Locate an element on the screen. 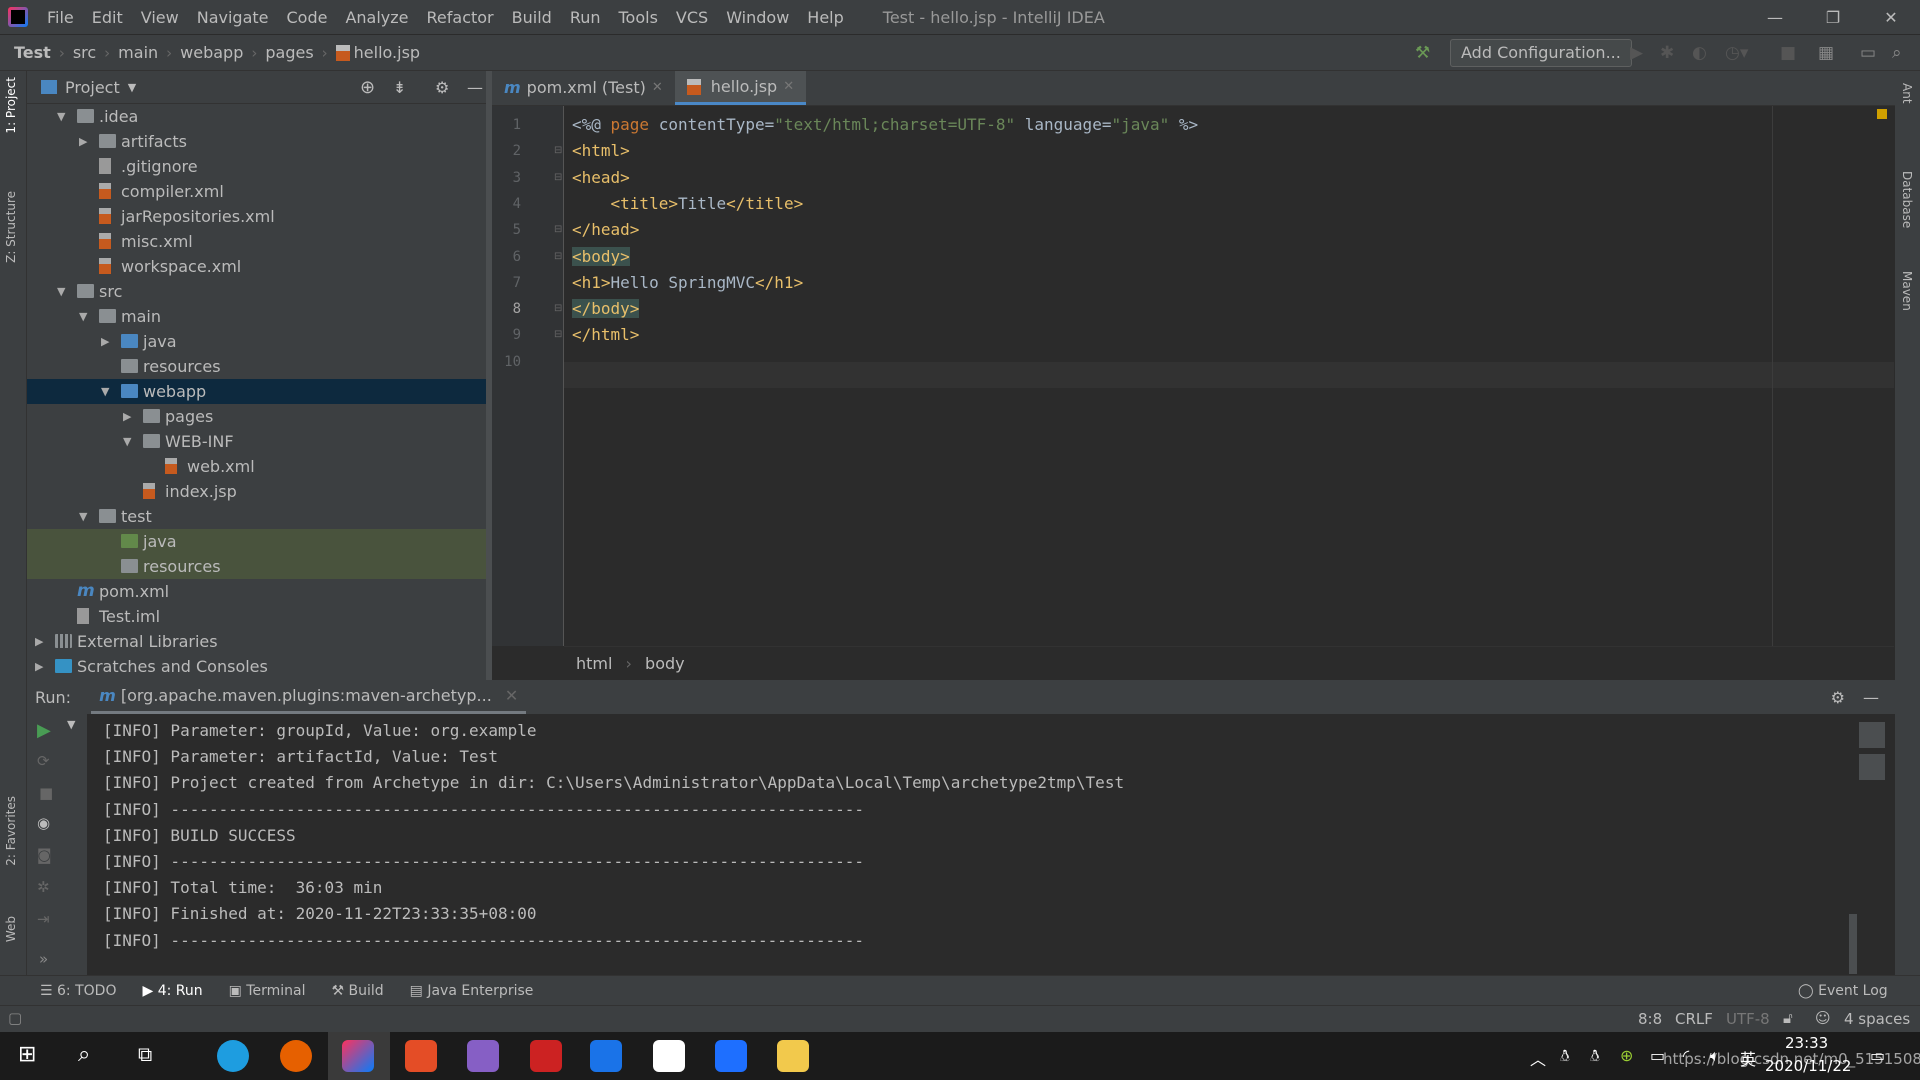 The width and height of the screenshot is (1920, 1080). tree-item: compiler.xml is located at coordinates (259, 191).